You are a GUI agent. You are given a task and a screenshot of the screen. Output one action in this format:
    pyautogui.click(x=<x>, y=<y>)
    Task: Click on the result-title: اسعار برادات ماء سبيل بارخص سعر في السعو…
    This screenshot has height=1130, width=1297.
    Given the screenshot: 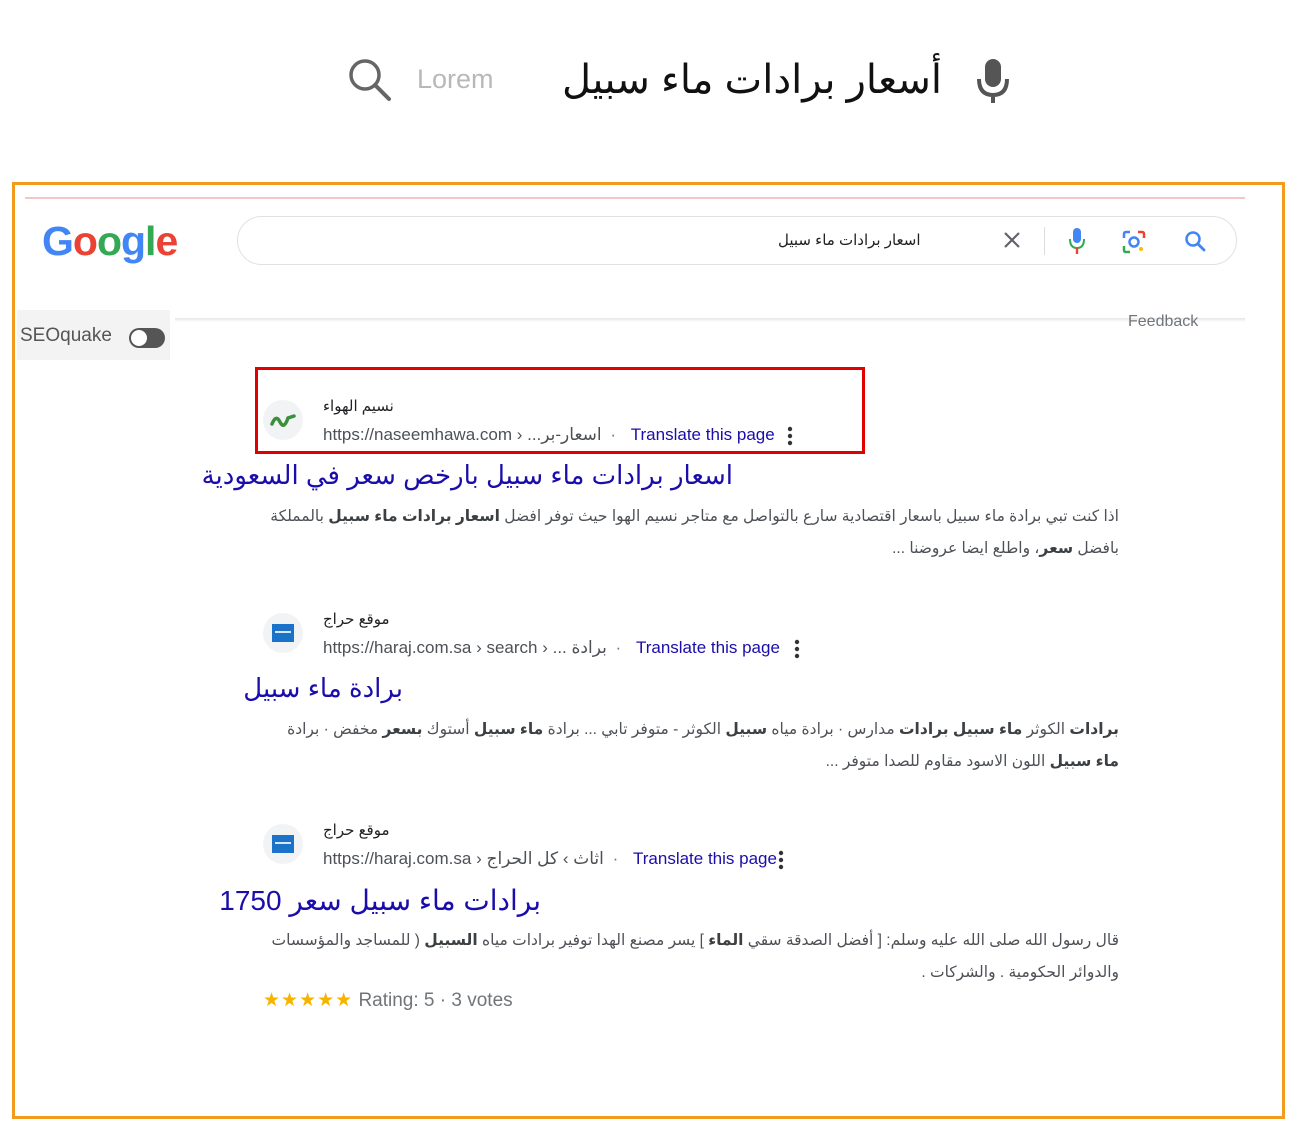 What is the action you would take?
    pyautogui.click(x=467, y=475)
    